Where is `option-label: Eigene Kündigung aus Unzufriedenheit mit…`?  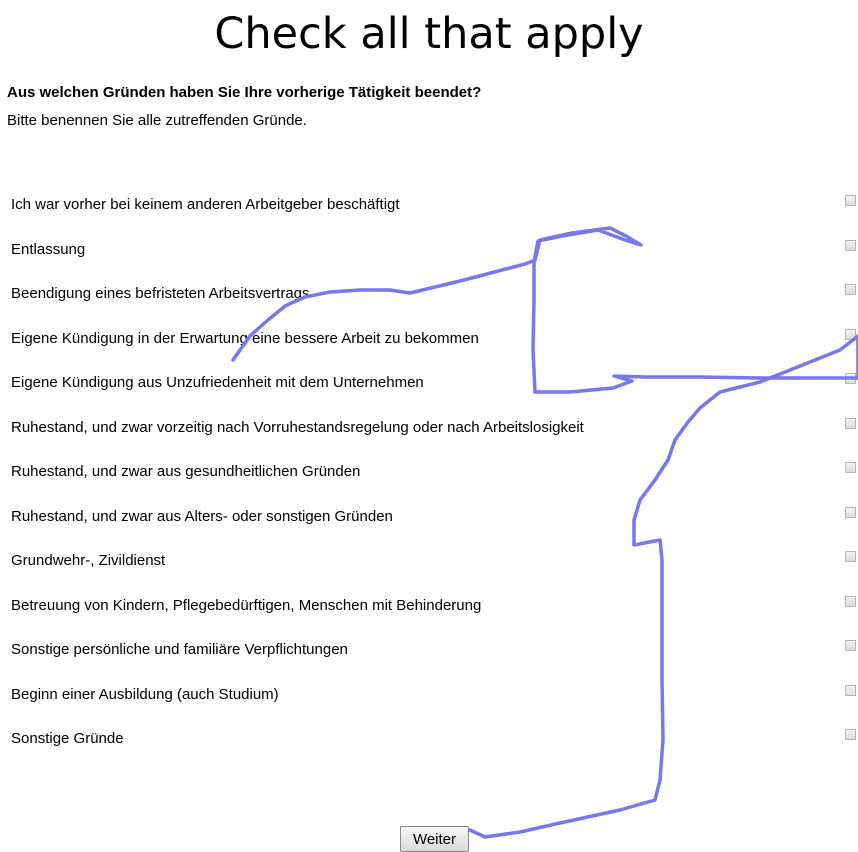 option-label: Eigene Kündigung aus Unzufriedenheit mit… is located at coordinates (217, 382).